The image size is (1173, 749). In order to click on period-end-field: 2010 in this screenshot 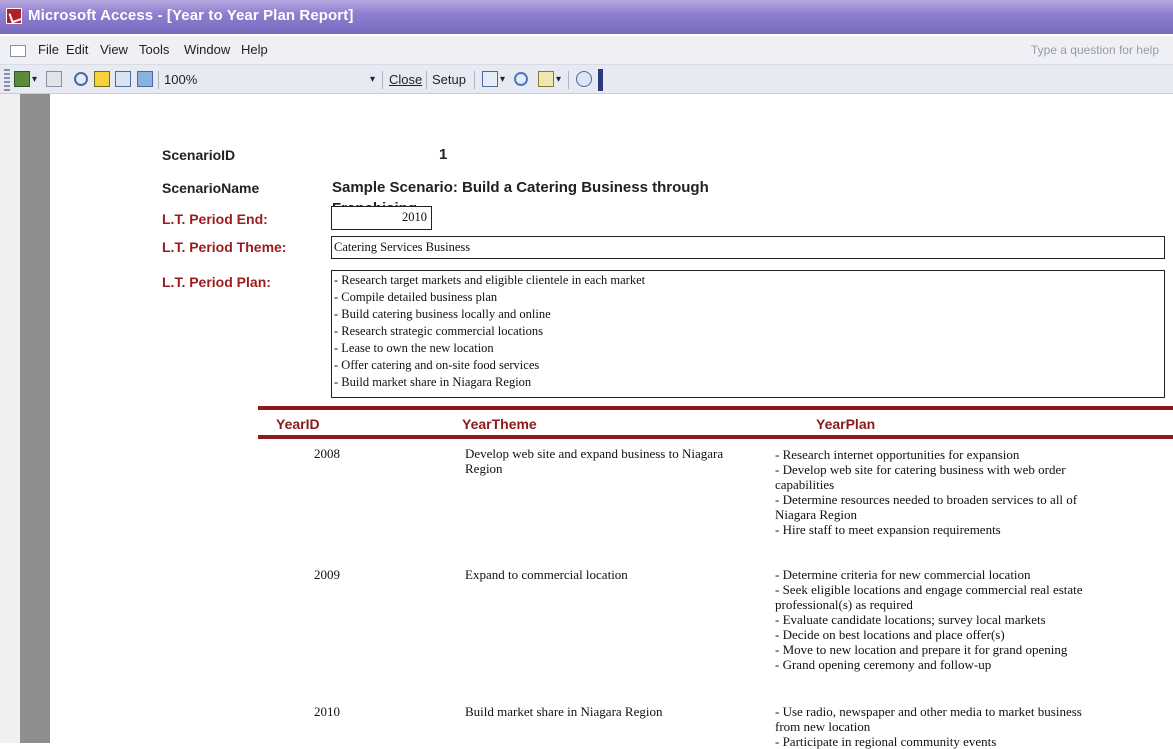, I will do `click(381, 218)`.